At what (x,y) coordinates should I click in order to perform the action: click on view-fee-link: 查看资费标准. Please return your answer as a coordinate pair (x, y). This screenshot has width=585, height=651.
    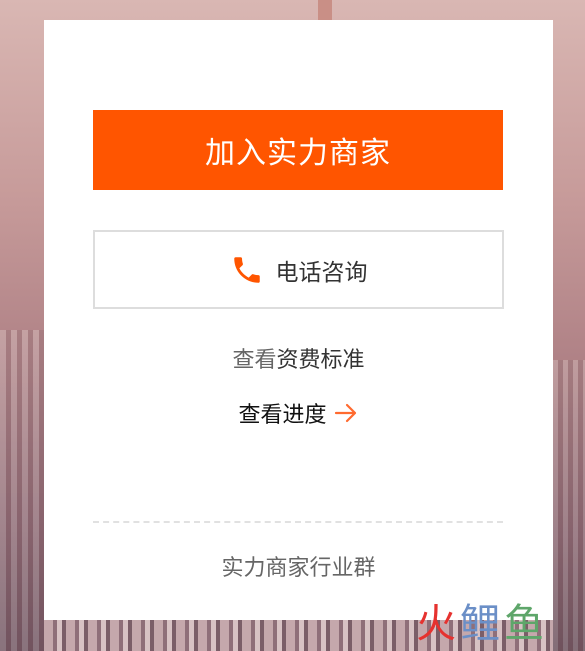
    Looking at the image, I should click on (298, 358).